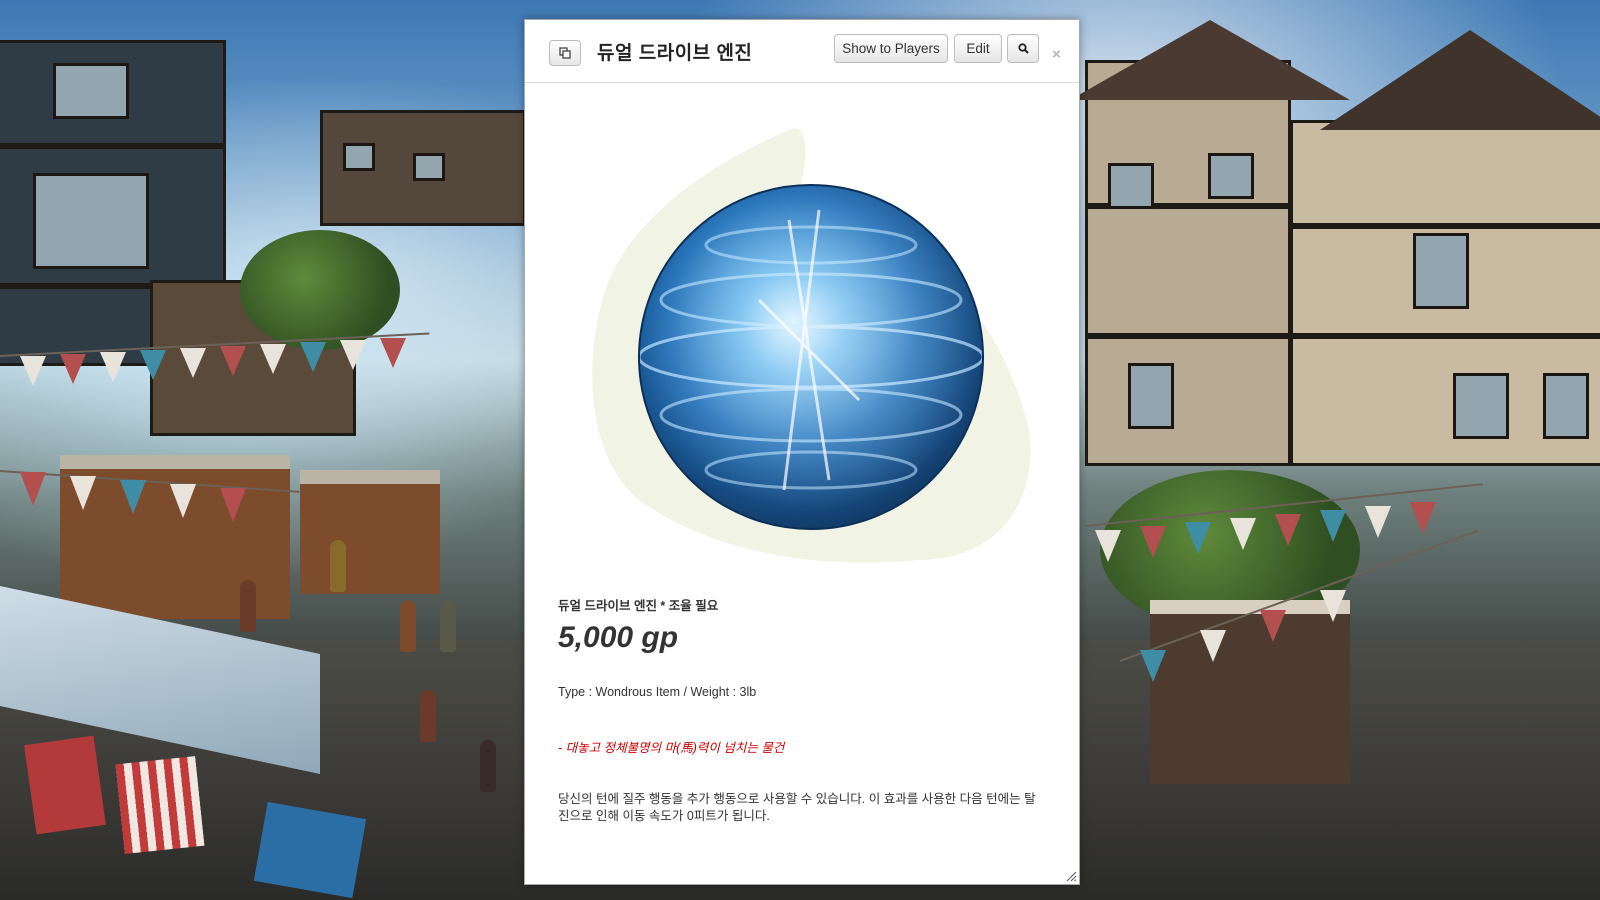  Describe the element at coordinates (811, 357) in the screenshot. I see `orb` at that location.